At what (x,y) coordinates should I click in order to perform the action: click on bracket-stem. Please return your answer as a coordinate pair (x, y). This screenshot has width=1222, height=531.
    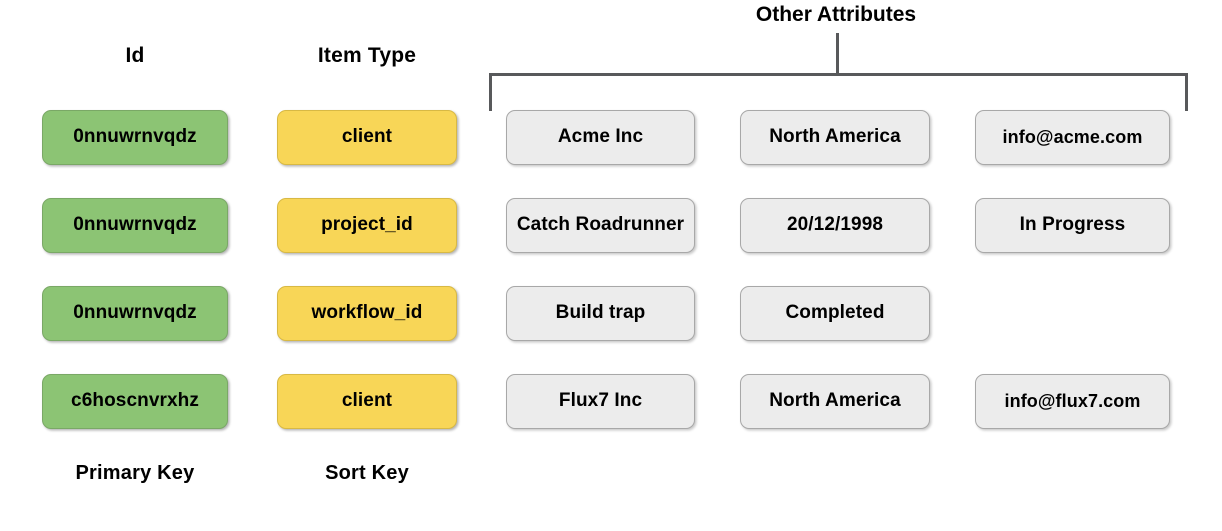
    Looking at the image, I should click on (837, 54).